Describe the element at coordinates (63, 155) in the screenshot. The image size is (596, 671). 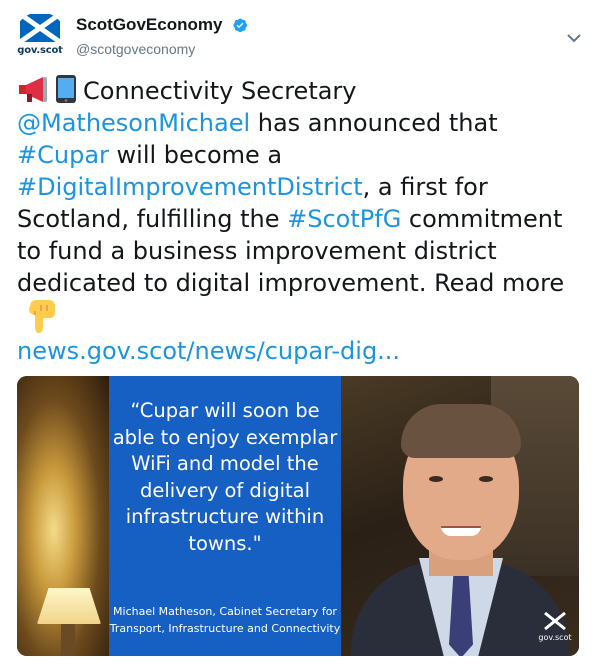
I see `hashtag-cupar-link: #Cupar` at that location.